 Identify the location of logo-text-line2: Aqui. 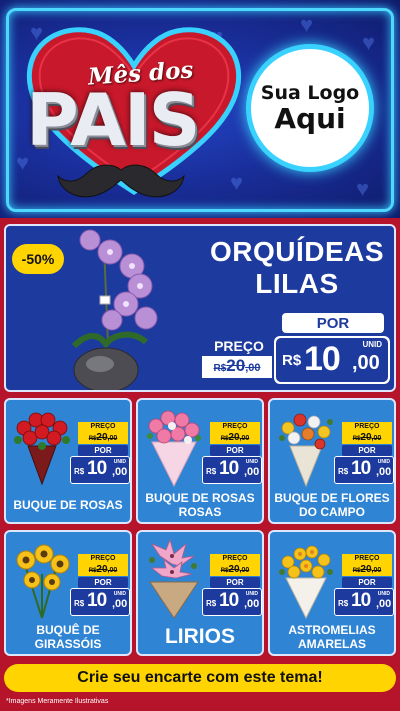
(310, 118).